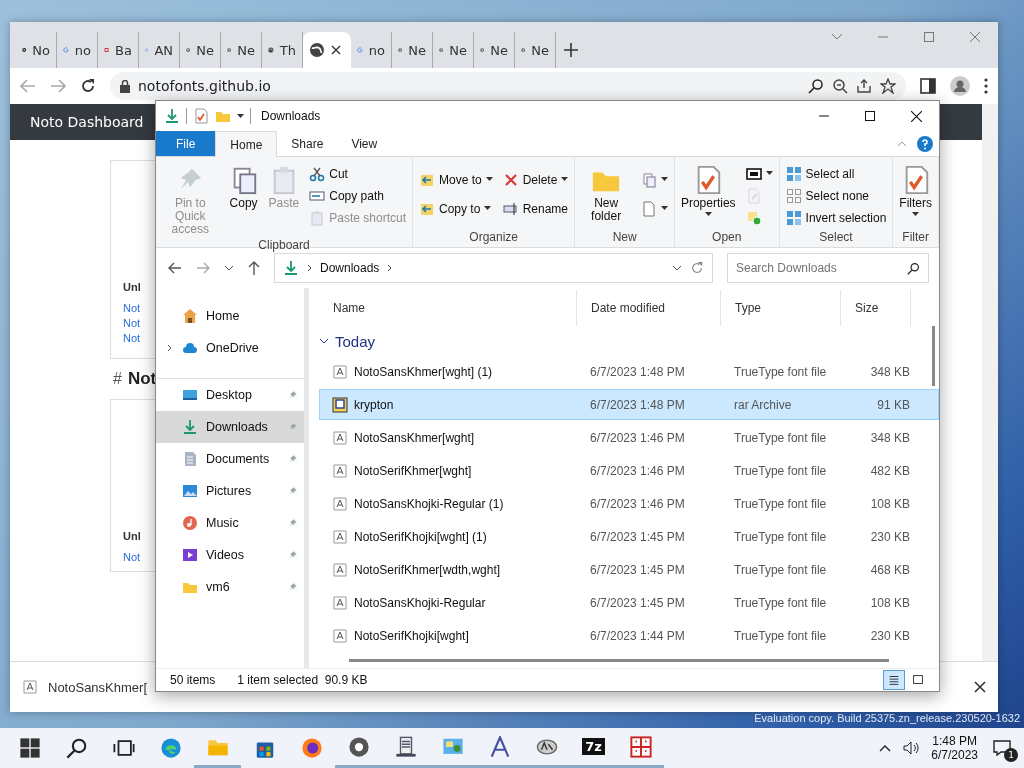 The width and height of the screenshot is (1024, 768). What do you see at coordinates (230, 555) in the screenshot?
I see `nav-item: Videos` at bounding box center [230, 555].